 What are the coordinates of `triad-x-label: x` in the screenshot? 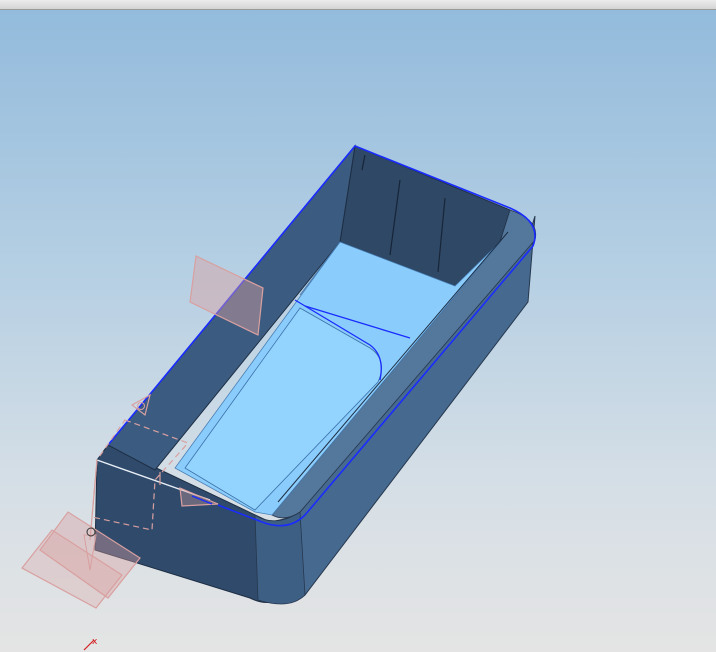 It's located at (95, 642).